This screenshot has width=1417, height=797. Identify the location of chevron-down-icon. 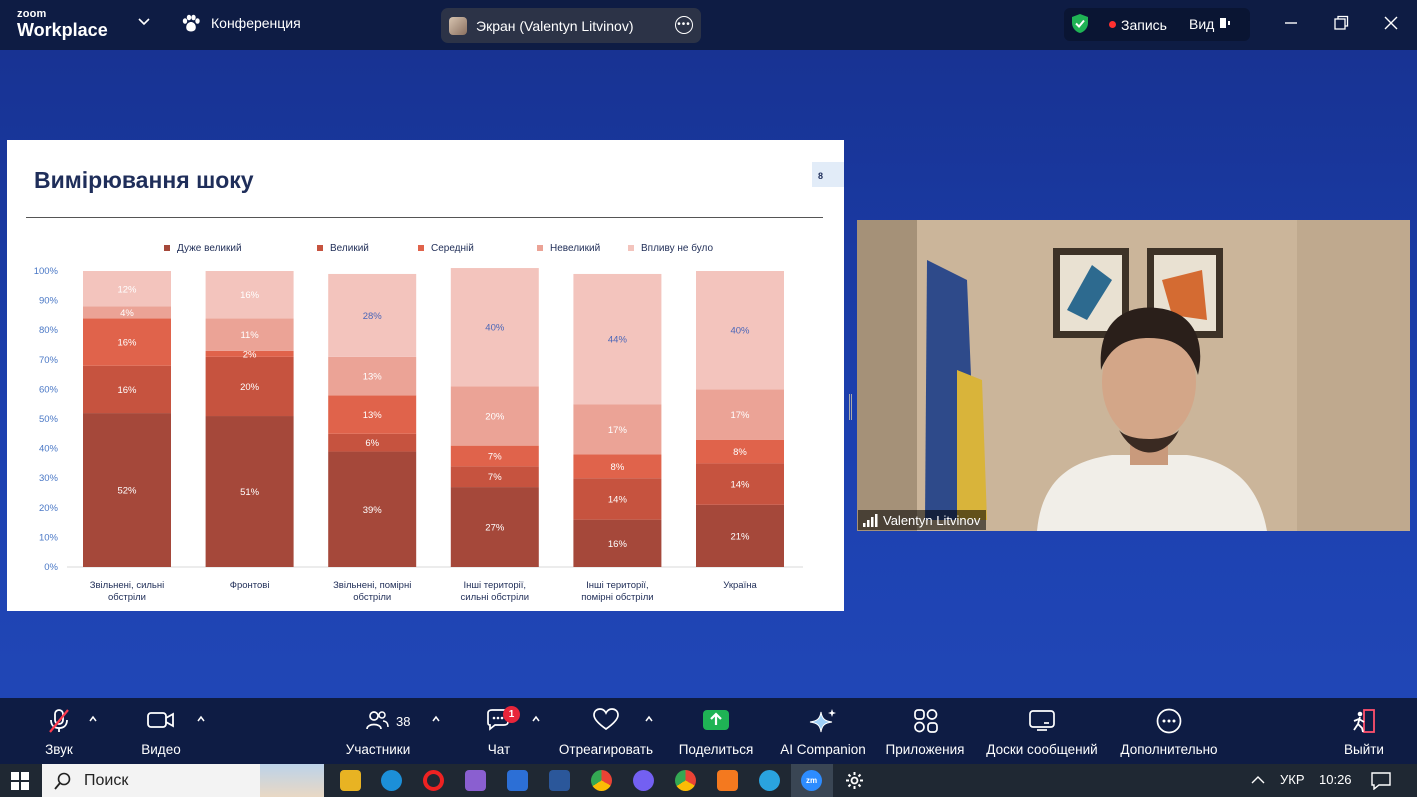
(144, 21).